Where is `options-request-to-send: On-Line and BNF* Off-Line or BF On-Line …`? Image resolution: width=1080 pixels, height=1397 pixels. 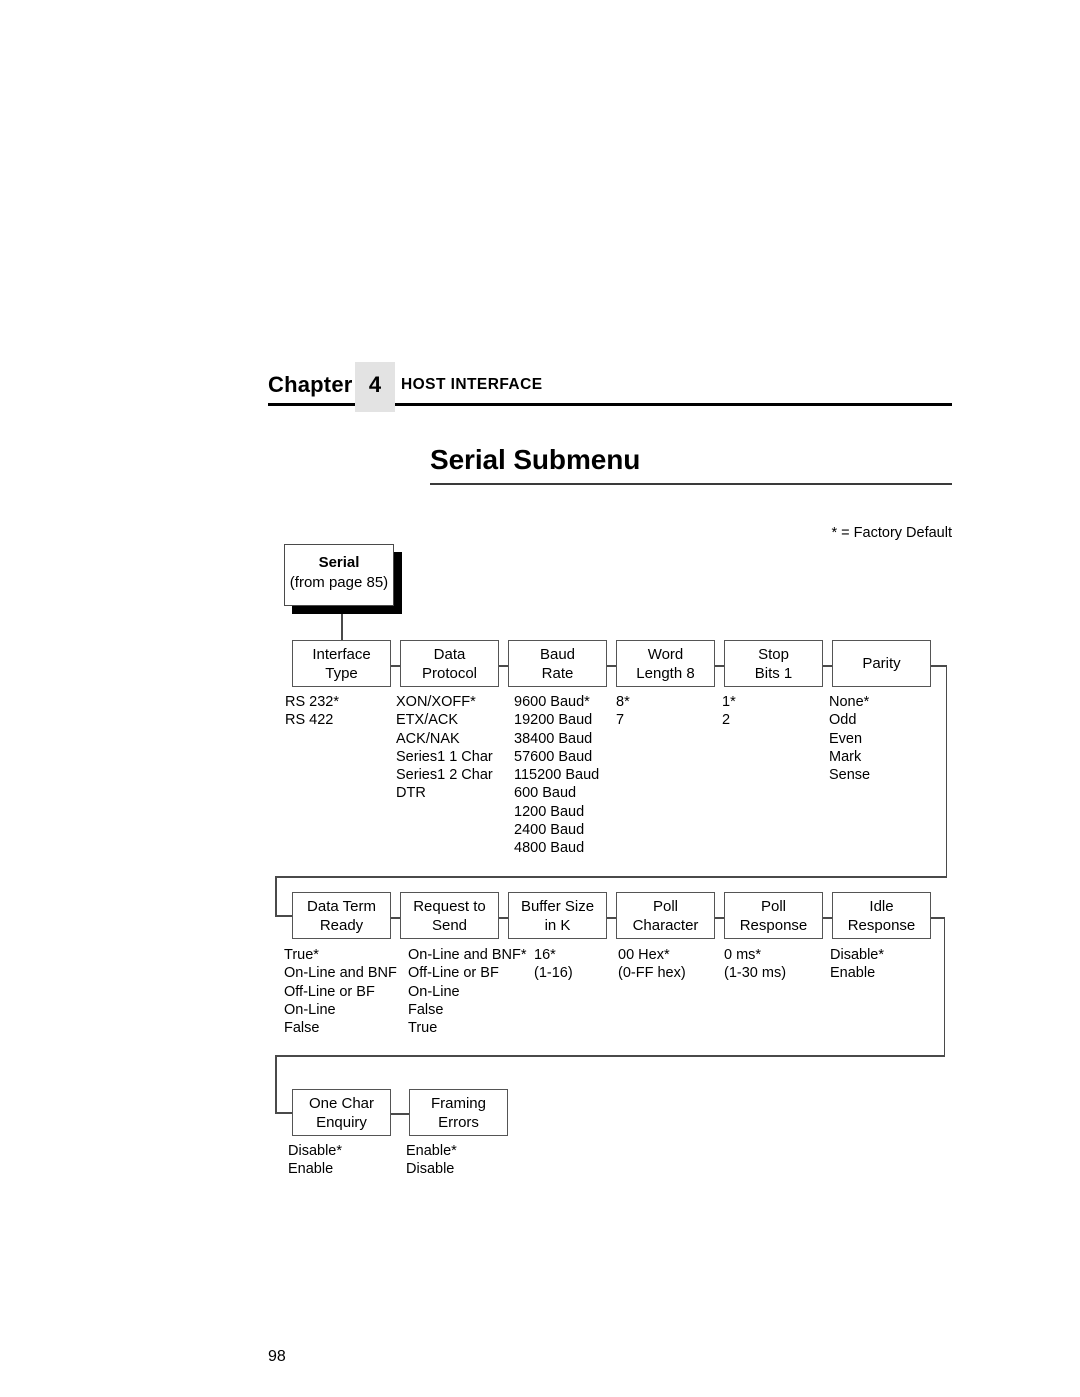
options-request-to-send: On-Line and BNF* Off-Line or BF On-Line … is located at coordinates (467, 991).